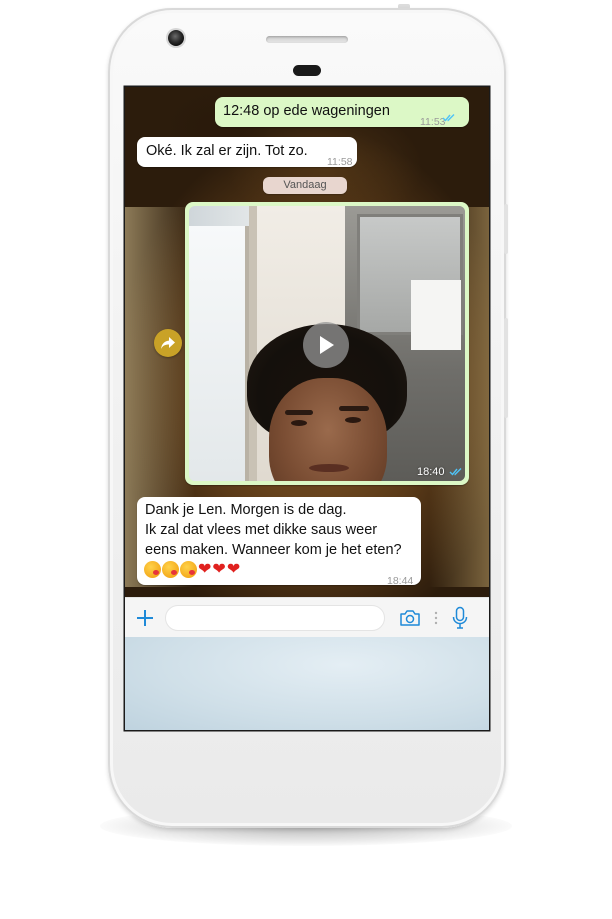  What do you see at coordinates (275, 618) in the screenshot?
I see `message-input` at bounding box center [275, 618].